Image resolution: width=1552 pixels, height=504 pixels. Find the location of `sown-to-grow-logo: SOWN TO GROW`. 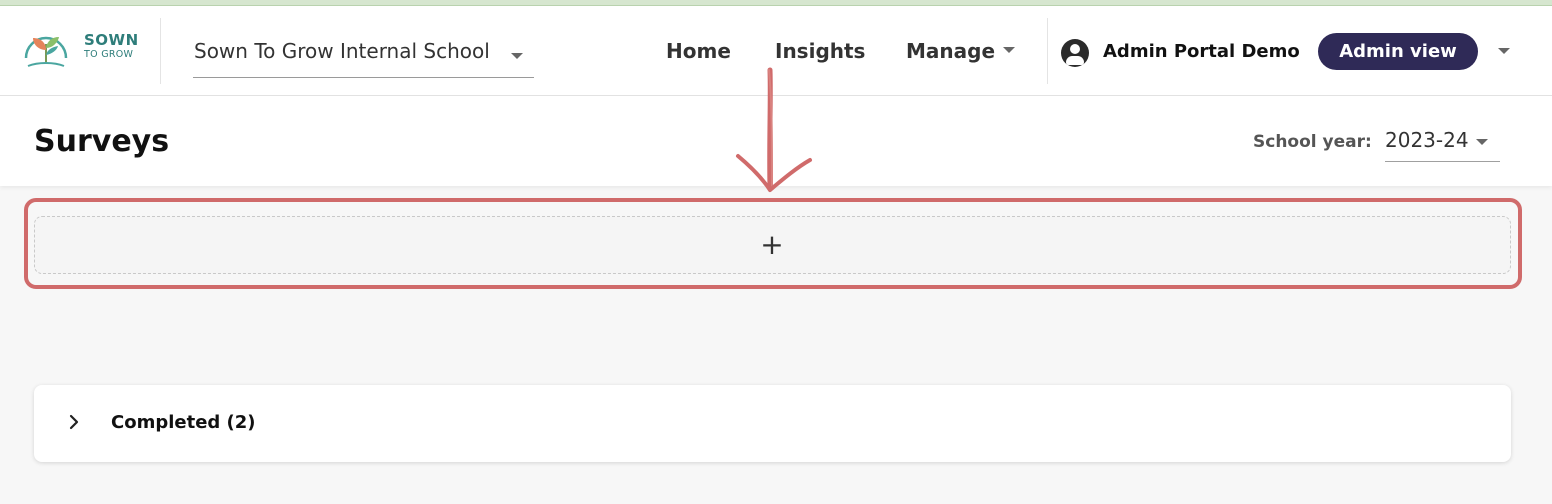

sown-to-grow-logo: SOWN TO GROW is located at coordinates (87, 53).